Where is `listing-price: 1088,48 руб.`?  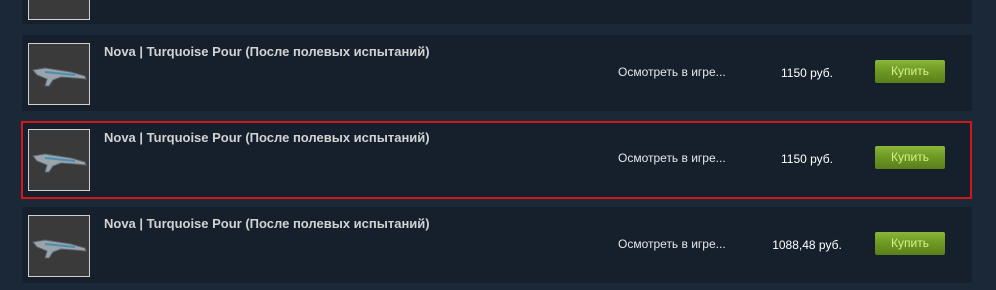
listing-price: 1088,48 руб. is located at coordinates (807, 245).